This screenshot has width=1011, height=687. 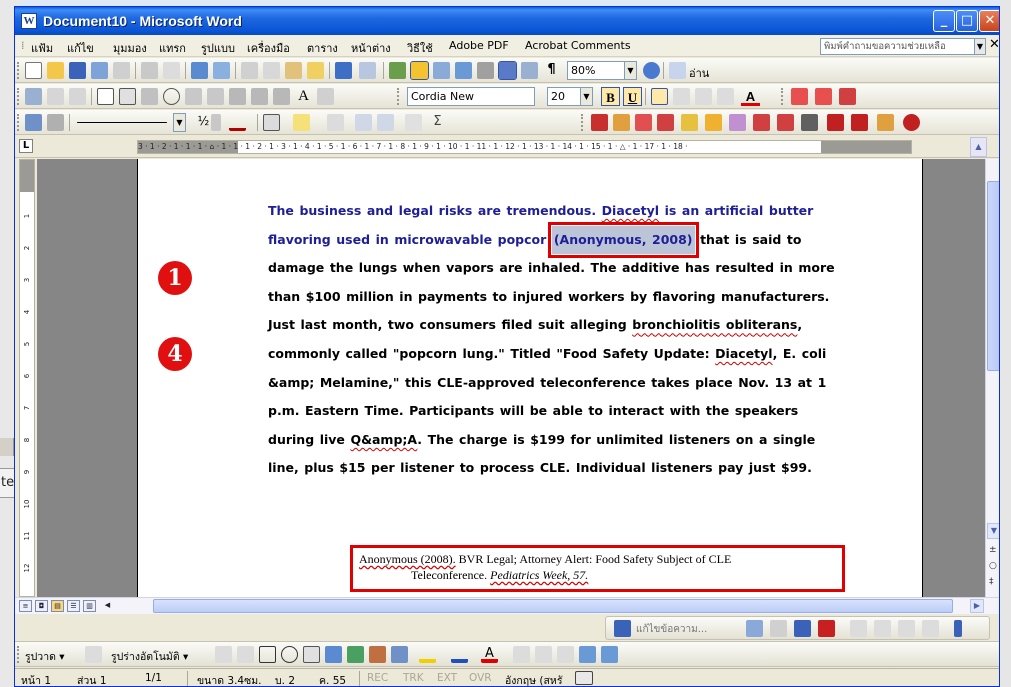 What do you see at coordinates (267, 654) in the screenshot?
I see `rectangle-tool-icon` at bounding box center [267, 654].